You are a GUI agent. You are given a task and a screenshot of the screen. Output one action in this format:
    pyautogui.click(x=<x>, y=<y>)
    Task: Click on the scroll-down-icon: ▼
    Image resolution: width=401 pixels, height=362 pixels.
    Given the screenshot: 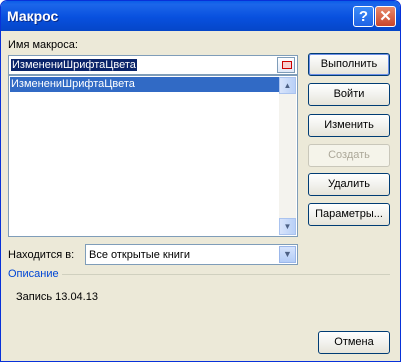 What is the action you would take?
    pyautogui.click(x=287, y=226)
    